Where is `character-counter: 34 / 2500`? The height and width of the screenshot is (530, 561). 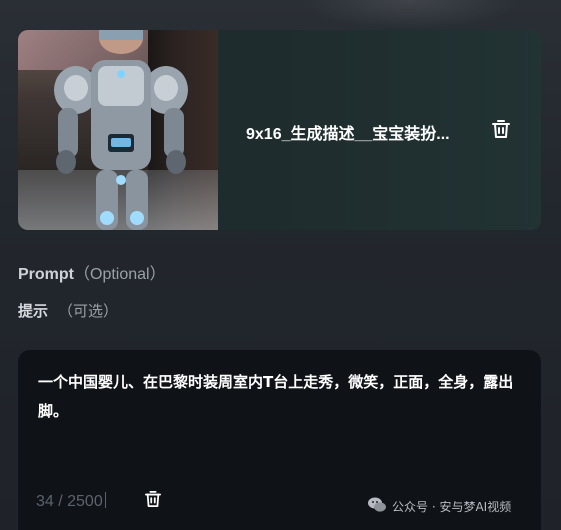
character-counter: 34 / 2500 is located at coordinates (71, 501).